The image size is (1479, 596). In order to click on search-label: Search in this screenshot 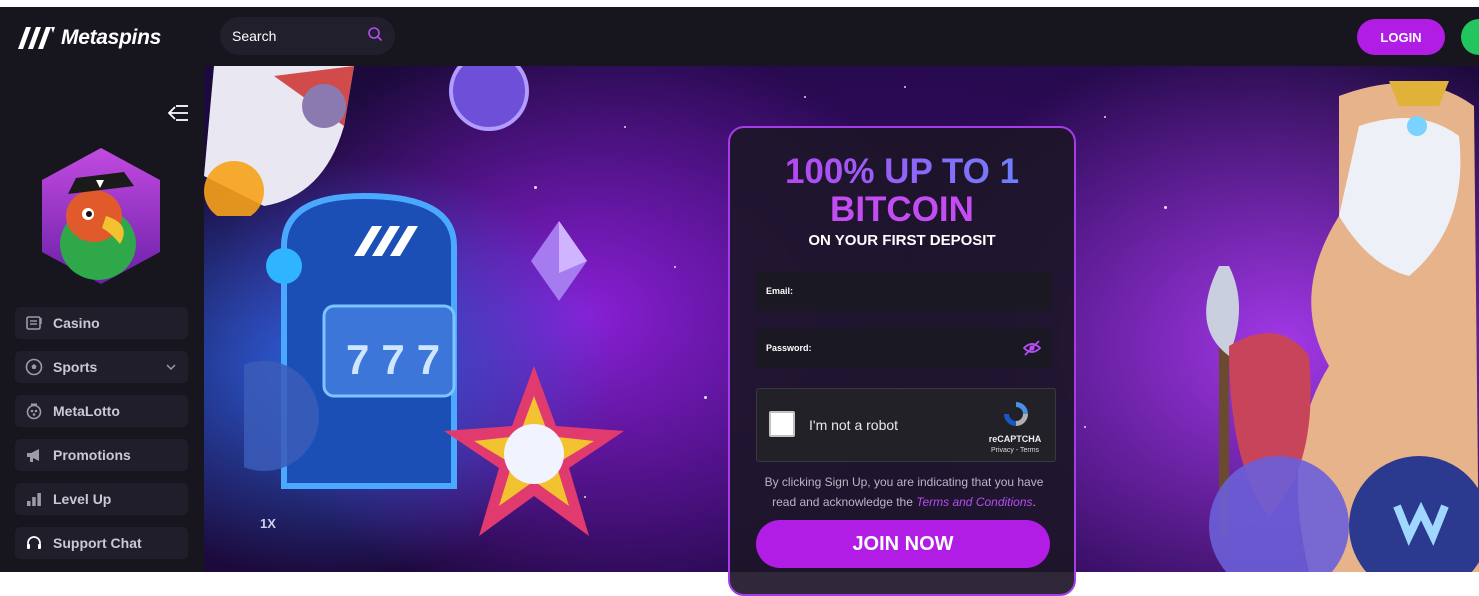, I will do `click(254, 36)`.